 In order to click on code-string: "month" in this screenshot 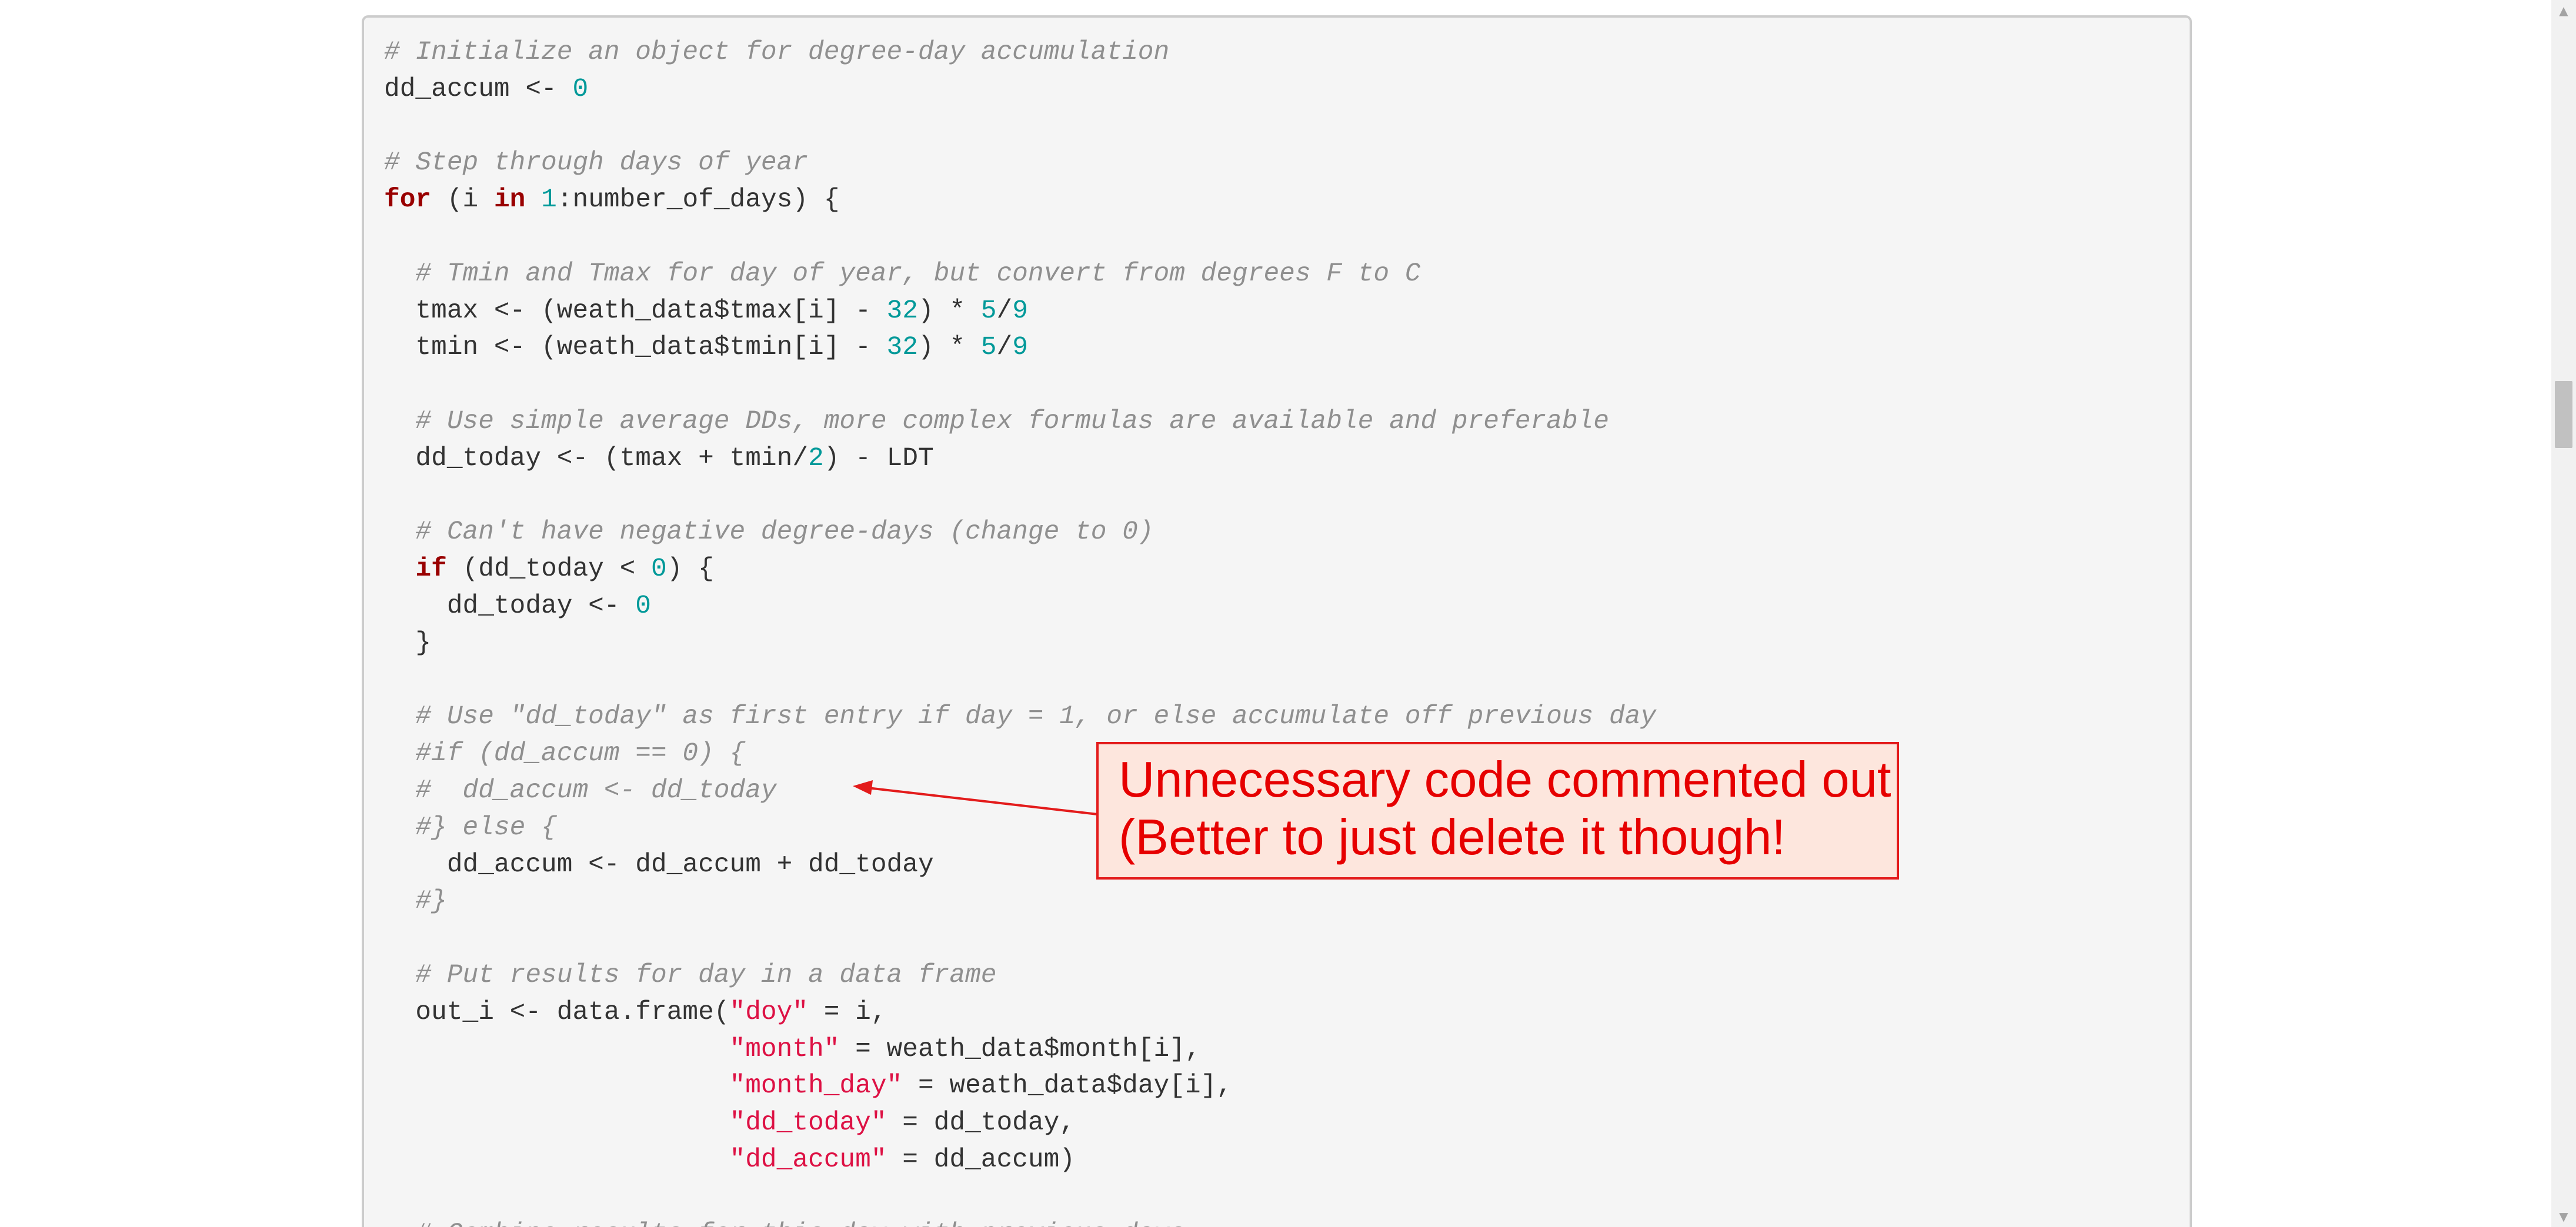, I will do `click(784, 1049)`.